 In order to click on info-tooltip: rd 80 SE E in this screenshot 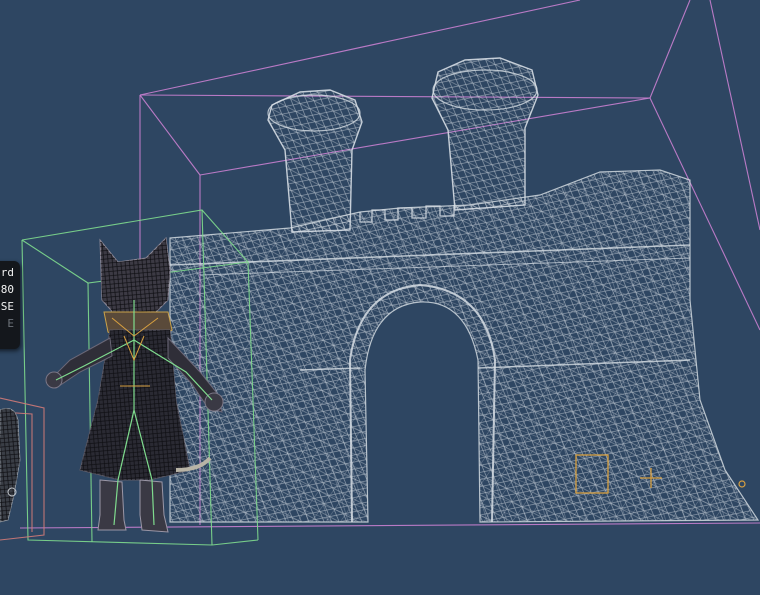, I will do `click(10, 305)`.